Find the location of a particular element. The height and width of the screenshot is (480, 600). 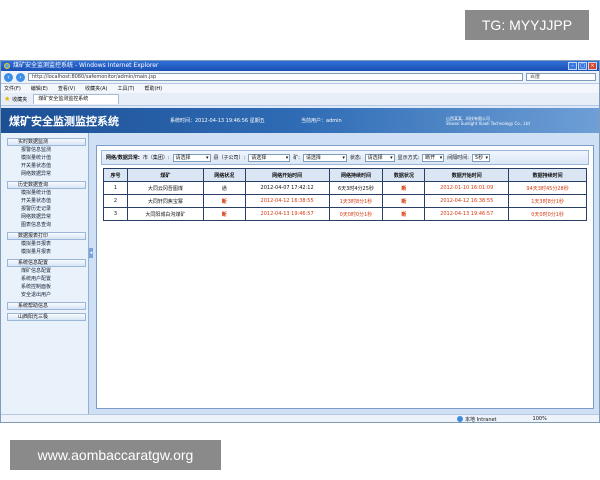

col-header: 数据状况 is located at coordinates (404, 175).